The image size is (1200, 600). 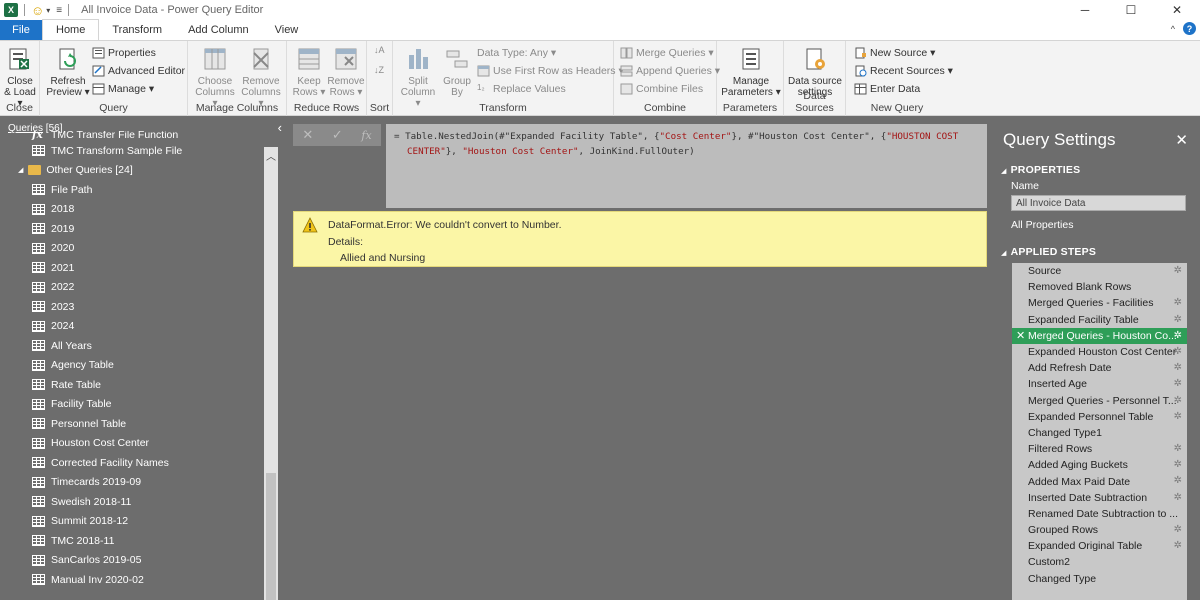 I want to click on applied-step-selected: ✕ Merged Queries - Houston Co... ✲, so click(x=1099, y=335).